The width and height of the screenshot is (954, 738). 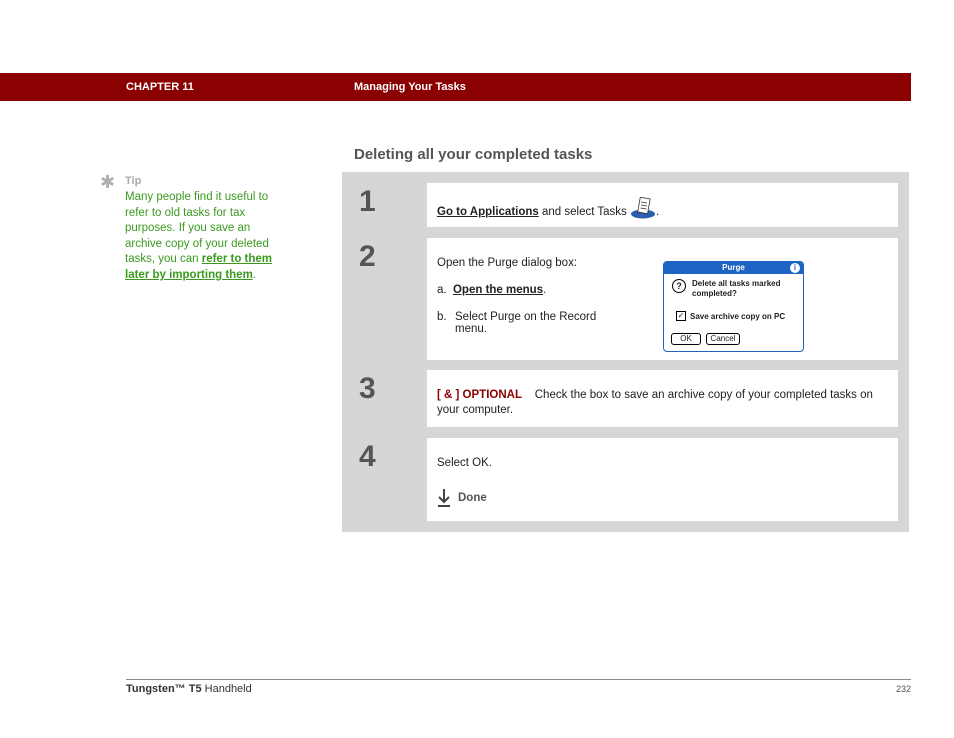 What do you see at coordinates (625, 479) in the screenshot?
I see `step-4: 4 Select OK. Done` at bounding box center [625, 479].